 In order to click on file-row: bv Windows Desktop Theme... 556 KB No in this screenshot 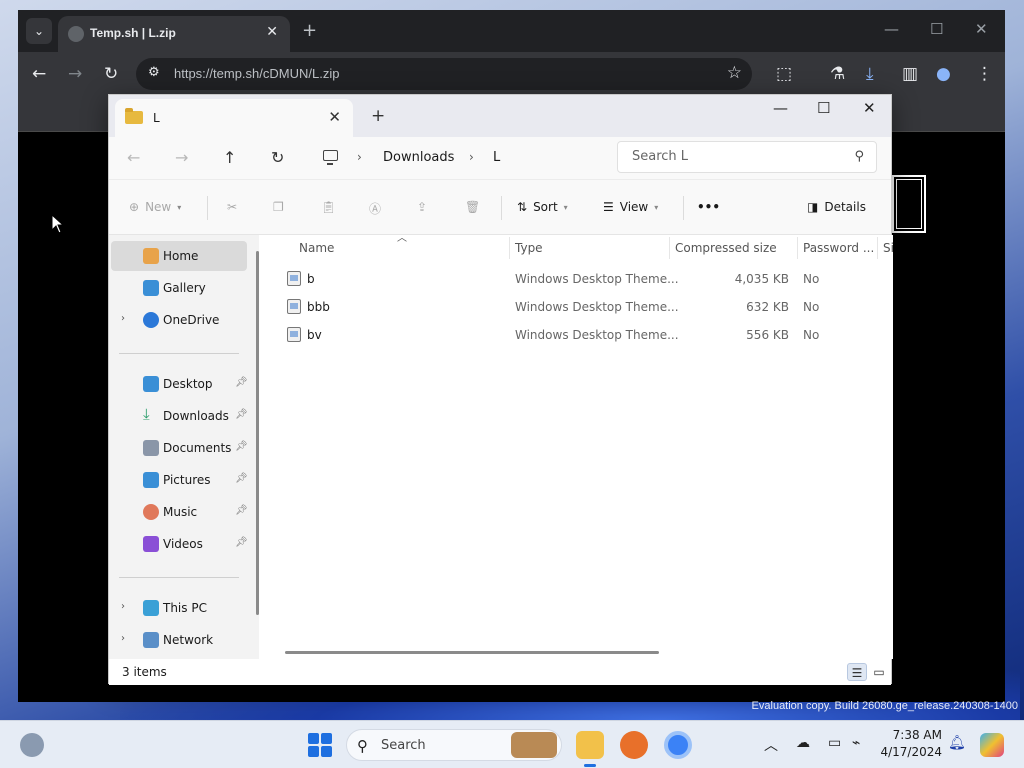, I will do `click(580, 335)`.